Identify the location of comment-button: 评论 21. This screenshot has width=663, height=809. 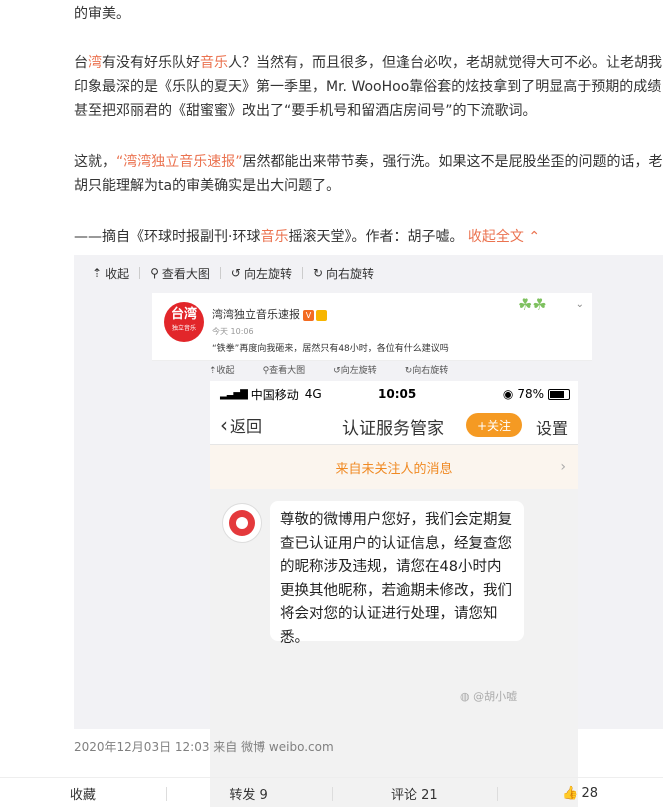
(414, 793).